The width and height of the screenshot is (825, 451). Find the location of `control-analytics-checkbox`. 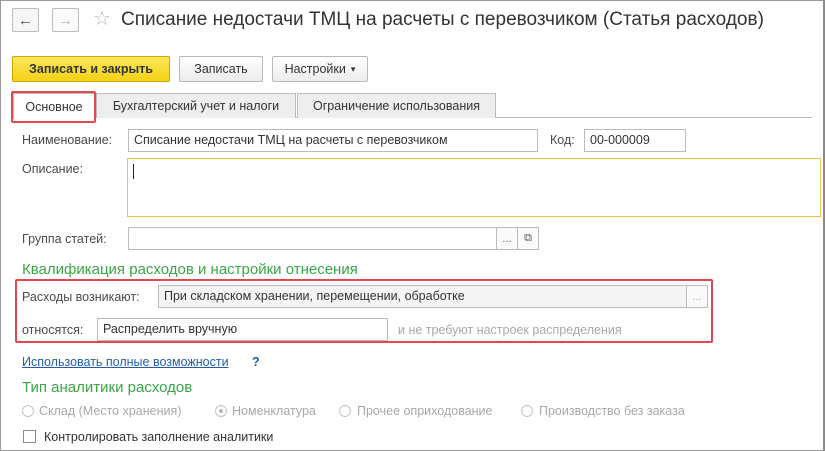

control-analytics-checkbox is located at coordinates (29, 436).